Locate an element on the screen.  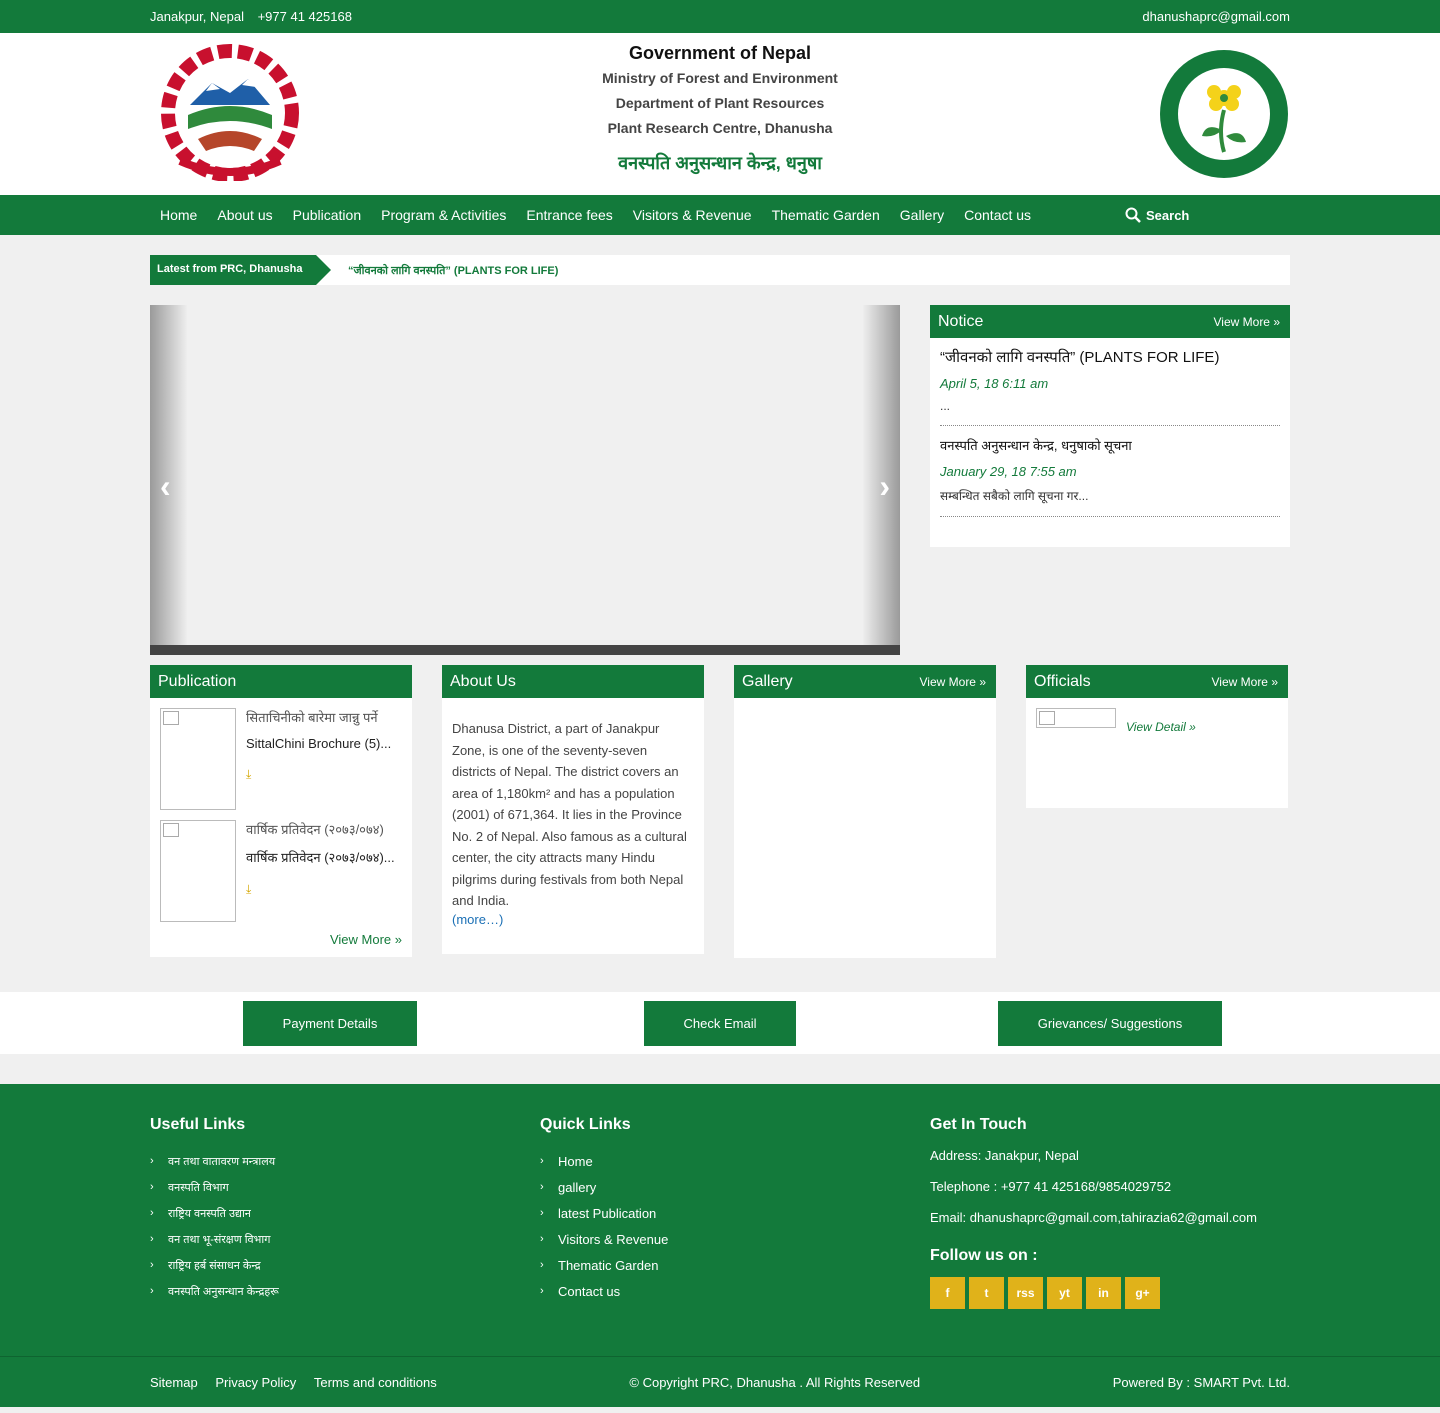
nav-about: About us is located at coordinates (244, 215).